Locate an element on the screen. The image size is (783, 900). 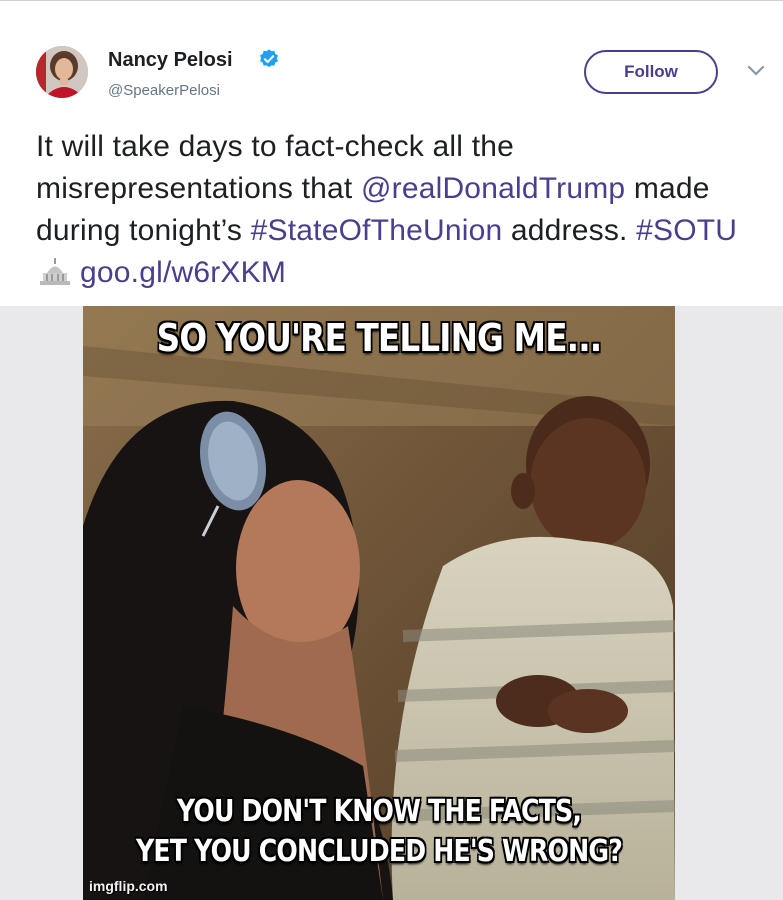
meme-bottom-caption: YET YOU CONCLUDED HE'S WRONG? is located at coordinates (379, 851).